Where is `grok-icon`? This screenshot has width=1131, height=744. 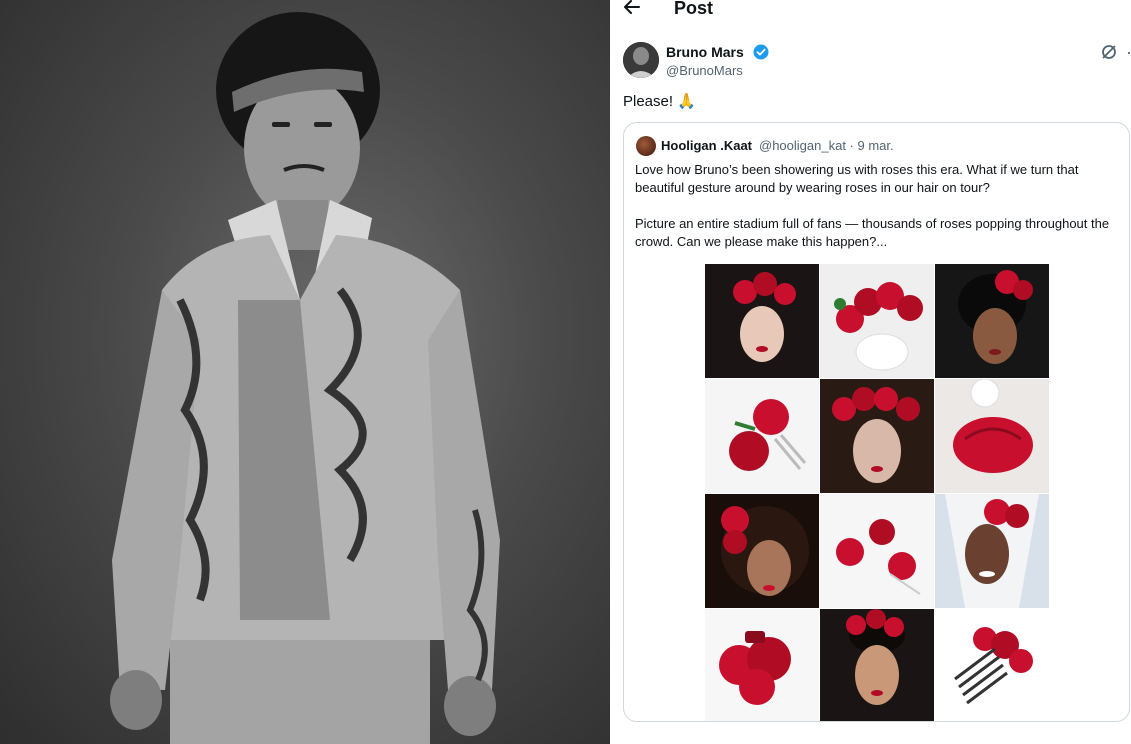 grok-icon is located at coordinates (1109, 52).